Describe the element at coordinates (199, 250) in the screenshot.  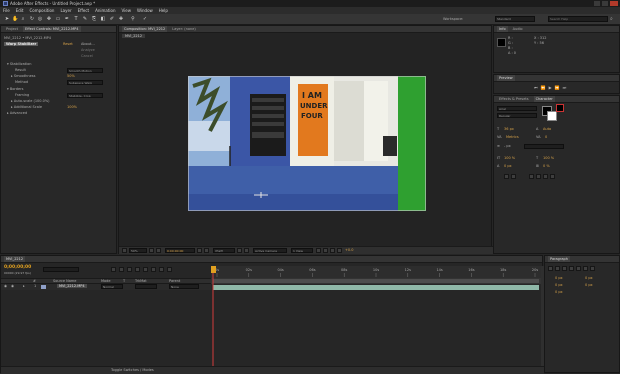
I see `snapshot-icon` at that location.